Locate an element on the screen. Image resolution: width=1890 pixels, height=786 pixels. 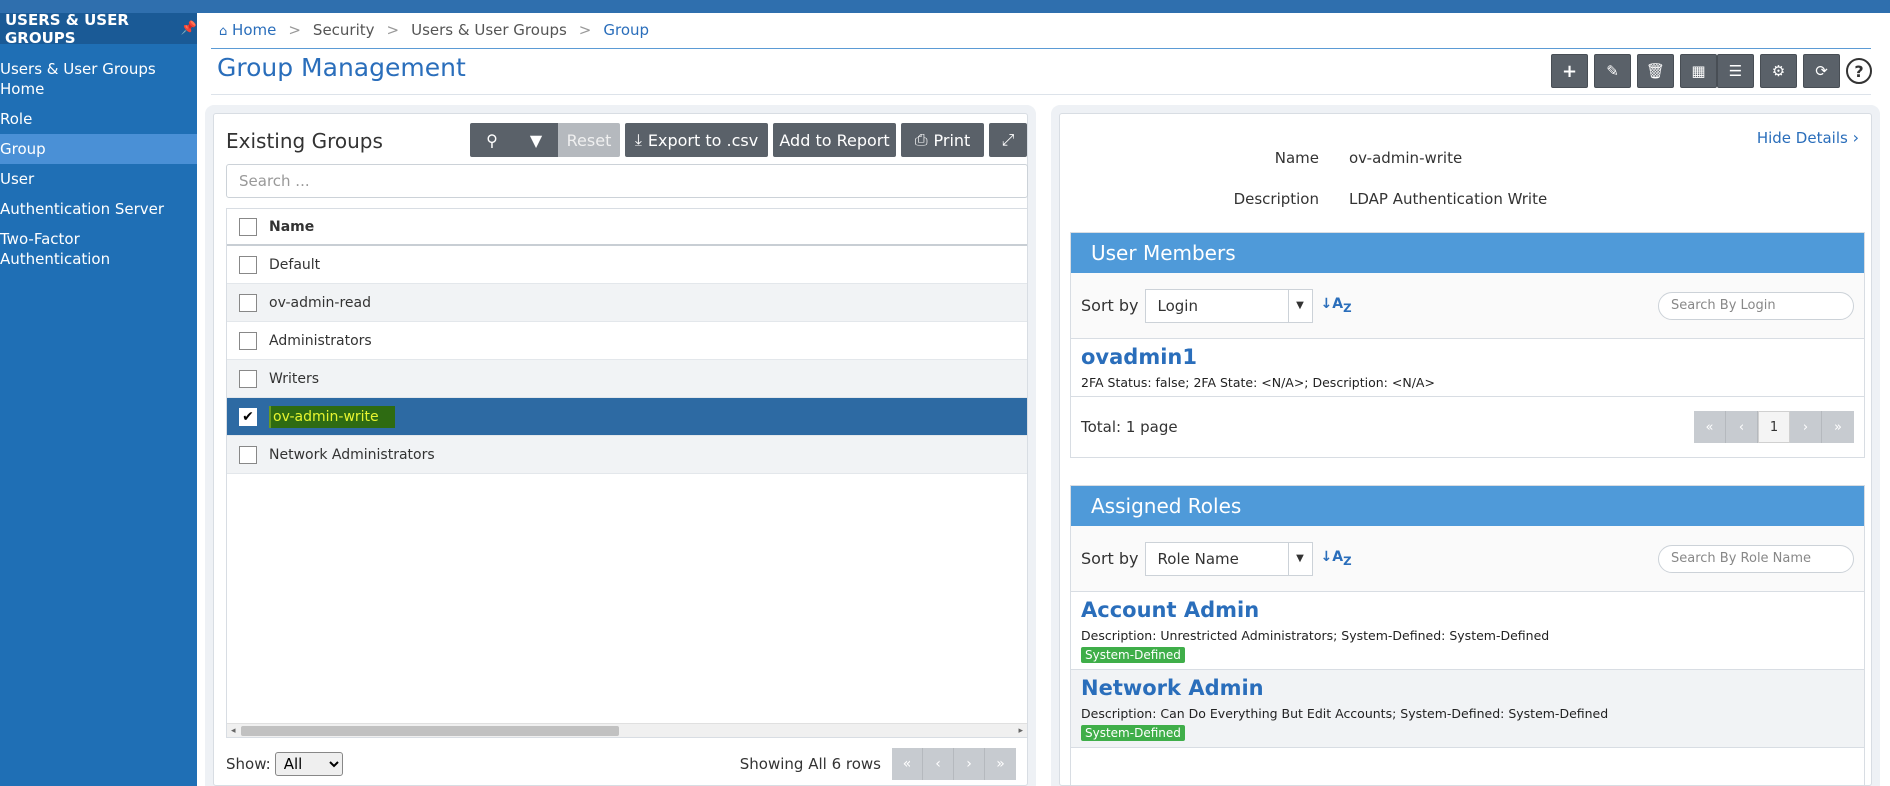
sidebar-item-user: User is located at coordinates (98, 179).